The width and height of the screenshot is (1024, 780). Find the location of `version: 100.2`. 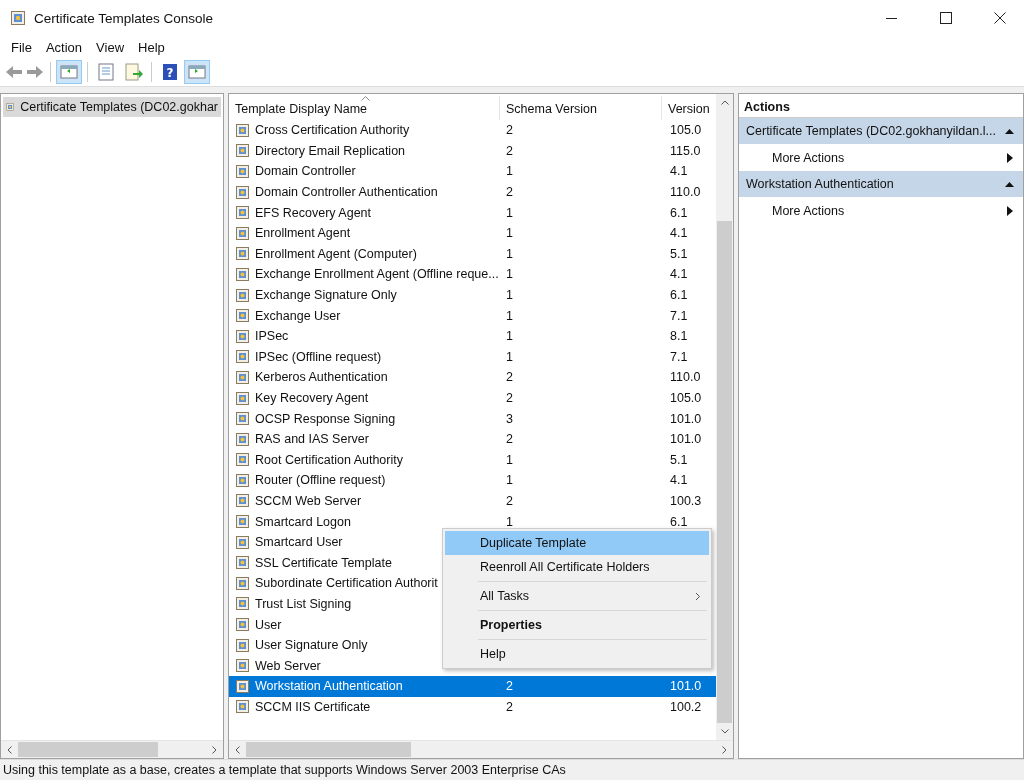

version: 100.2 is located at coordinates (686, 706).